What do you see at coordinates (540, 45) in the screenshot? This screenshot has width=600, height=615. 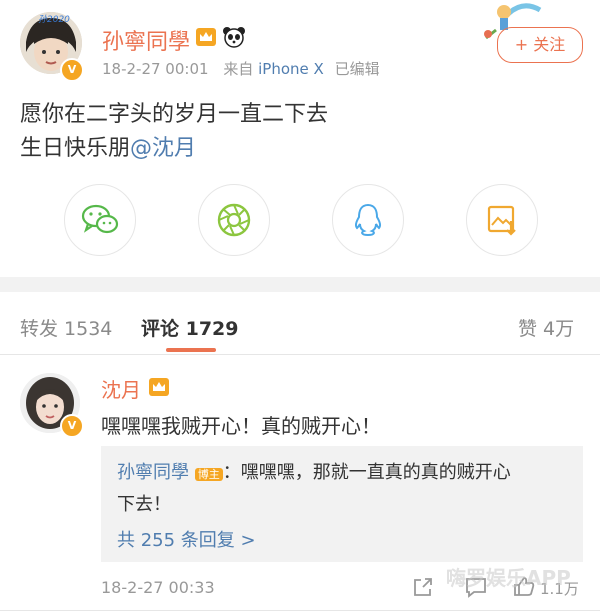 I see `follow-button: + 关注` at bounding box center [540, 45].